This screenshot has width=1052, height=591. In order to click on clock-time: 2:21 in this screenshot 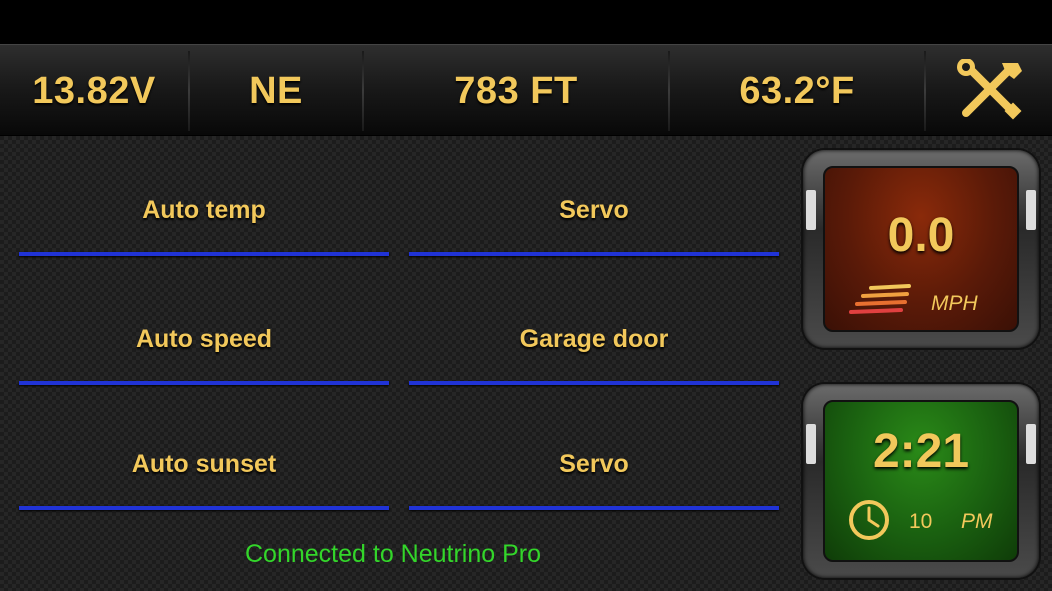, I will do `click(921, 451)`.